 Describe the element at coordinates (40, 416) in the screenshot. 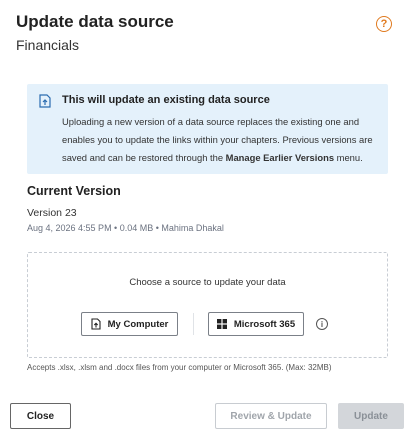

I see `close-button: Close` at that location.